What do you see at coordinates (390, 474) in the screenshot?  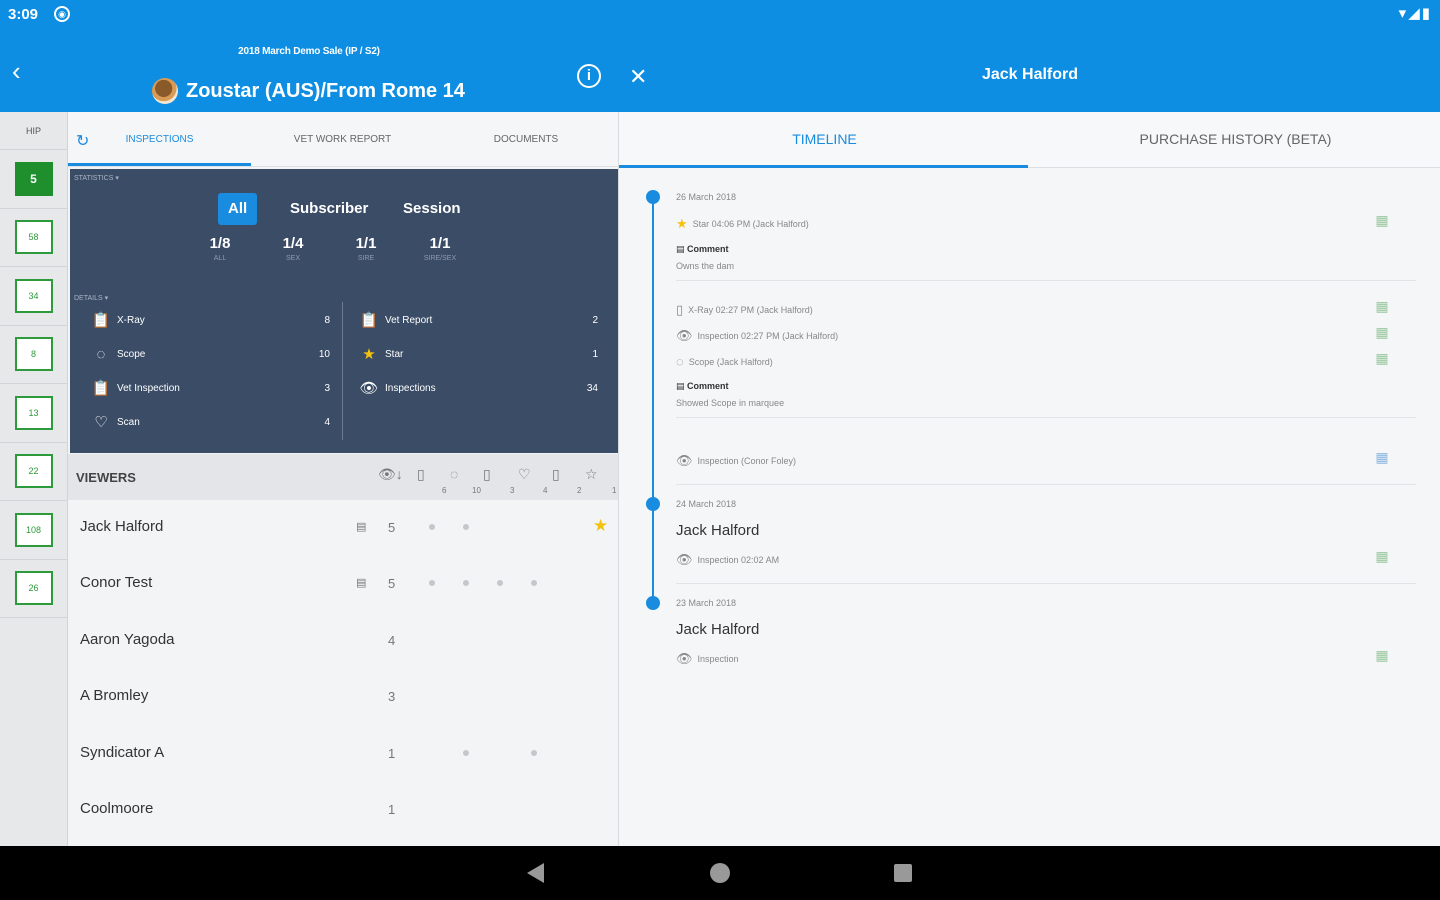 I see `eye-sort-icon: 👁↓` at bounding box center [390, 474].